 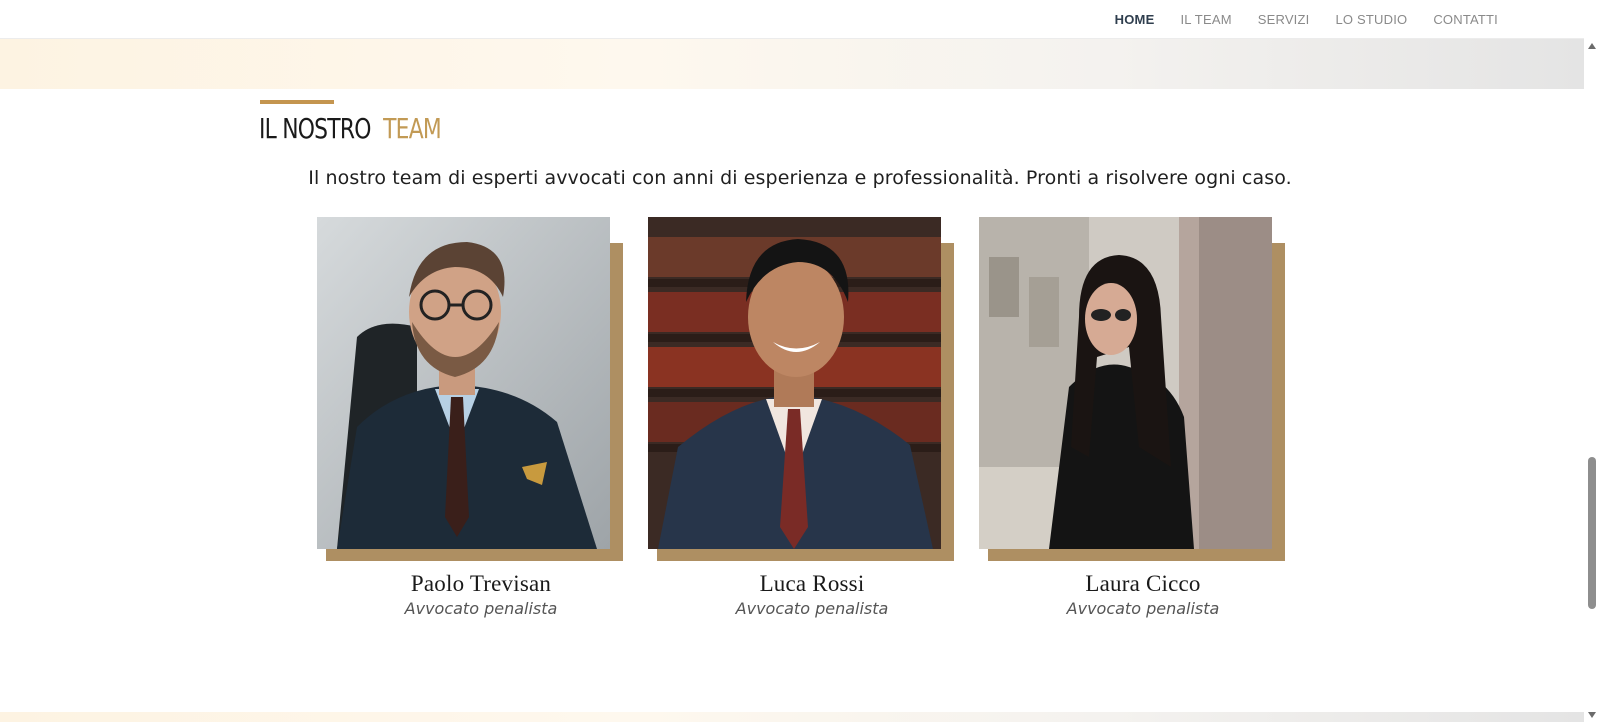 I want to click on main-nav: HOME IL TEAM SERVIZI LO STUDIO CONTATTI, so click(x=1293, y=19).